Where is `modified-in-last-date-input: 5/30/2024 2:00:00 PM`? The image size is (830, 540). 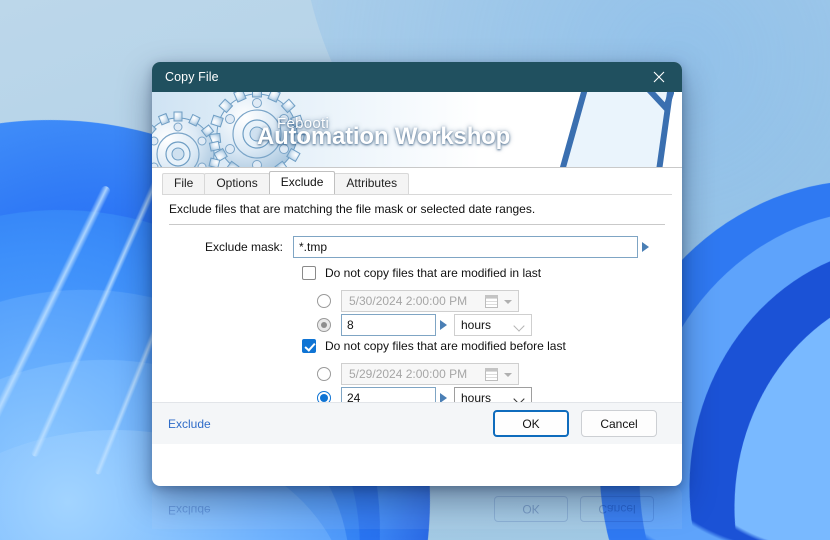 modified-in-last-date-input: 5/30/2024 2:00:00 PM is located at coordinates (430, 301).